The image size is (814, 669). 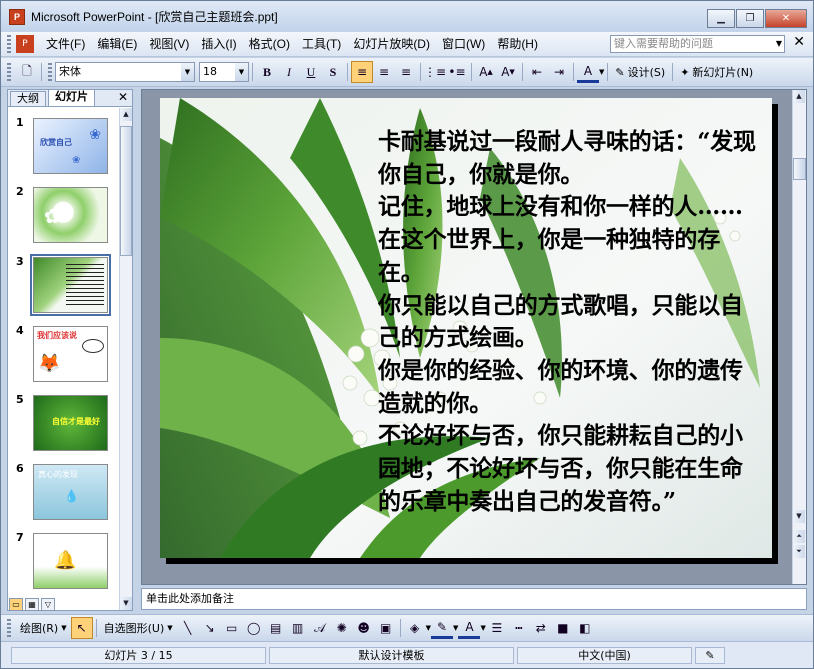 What do you see at coordinates (406, 72) in the screenshot?
I see `align-right-icon: ≡` at bounding box center [406, 72].